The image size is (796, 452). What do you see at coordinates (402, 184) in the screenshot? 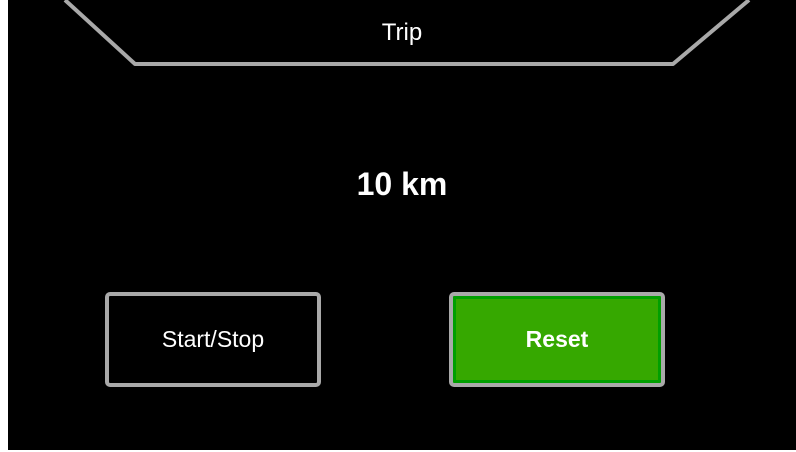
I see `trip-distance-value: 10 km` at bounding box center [402, 184].